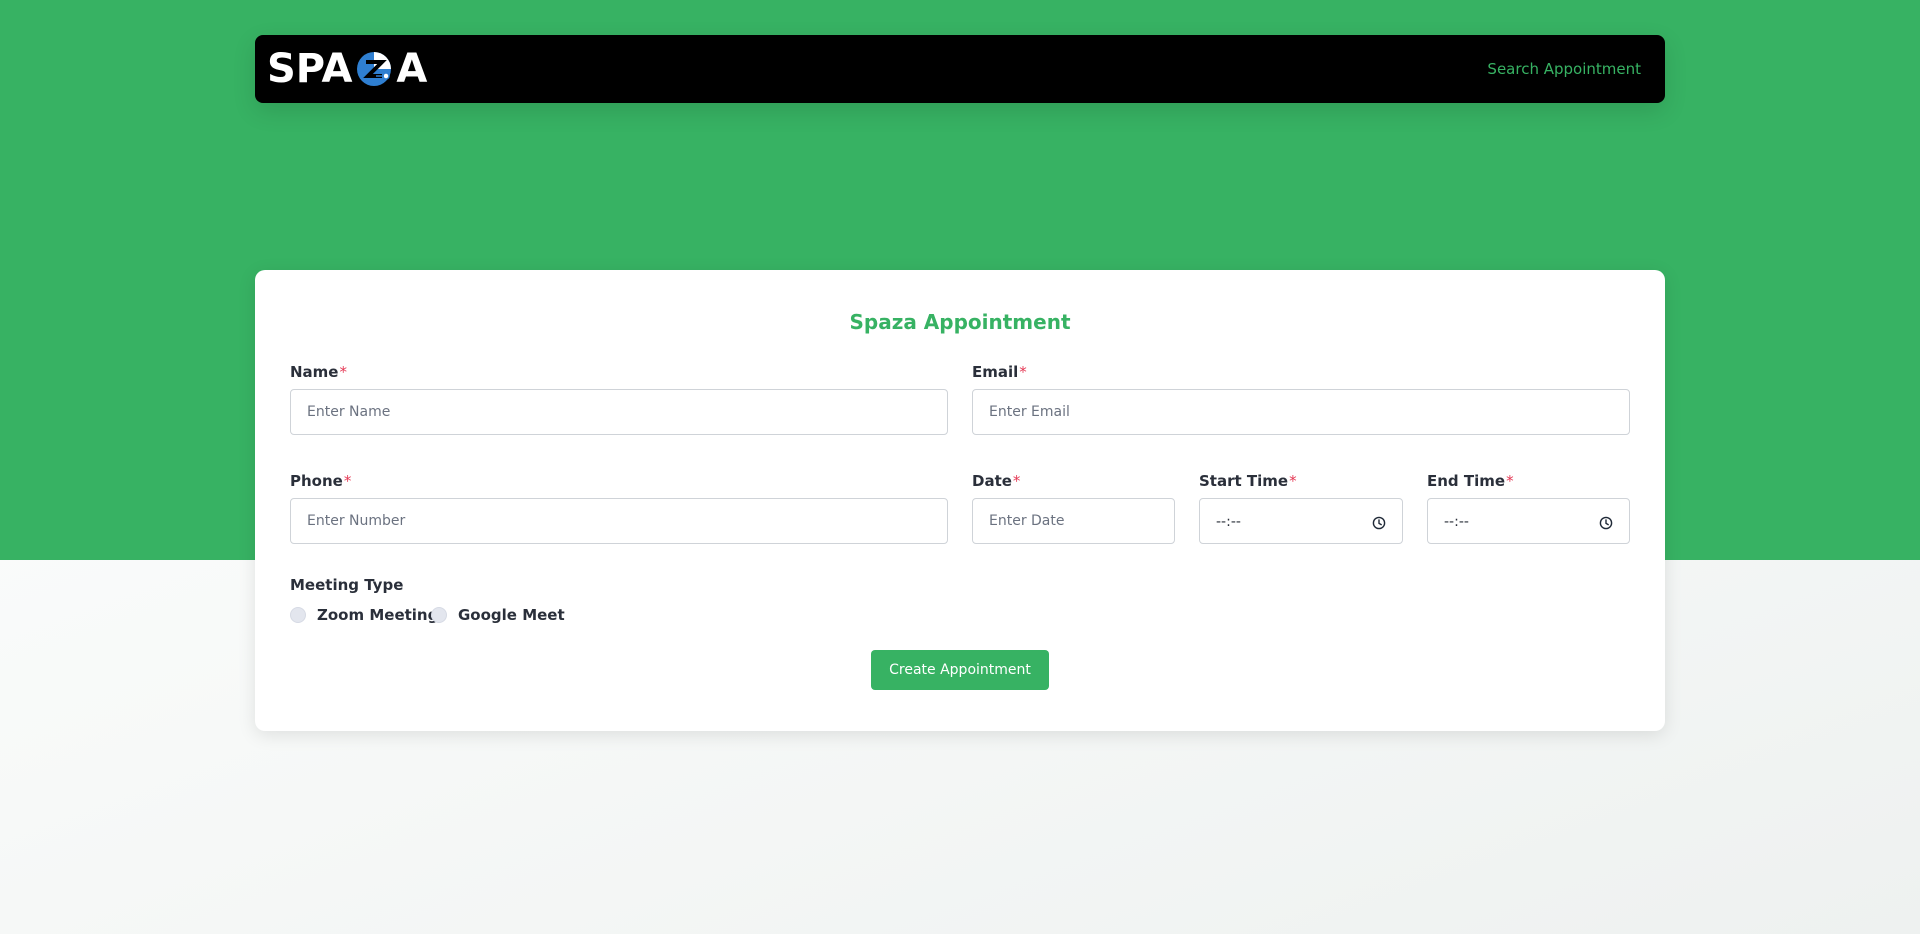 The height and width of the screenshot is (934, 1920). Describe the element at coordinates (1456, 522) in the screenshot. I see `end-time-value: --:--` at that location.